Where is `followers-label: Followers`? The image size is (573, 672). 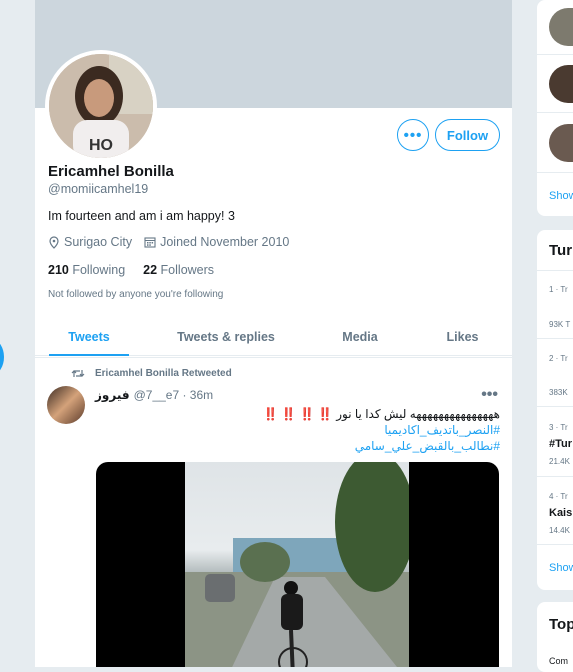 followers-label: Followers is located at coordinates (187, 270).